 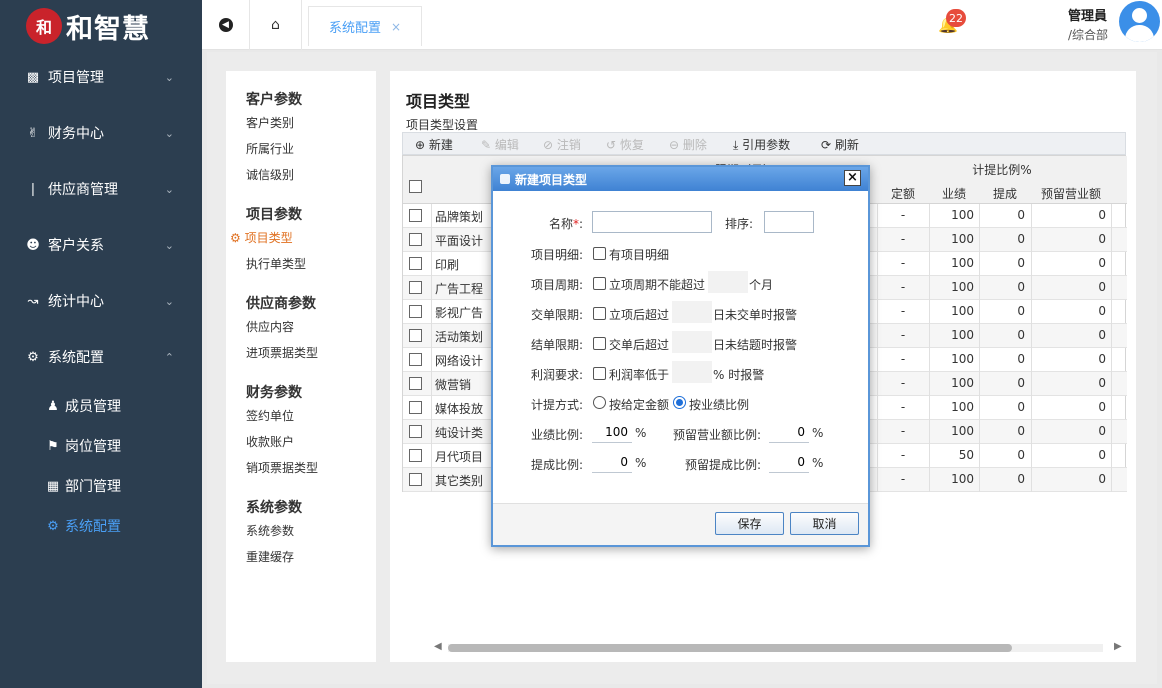 I want to click on close-icon: ×, so click(x=396, y=27).